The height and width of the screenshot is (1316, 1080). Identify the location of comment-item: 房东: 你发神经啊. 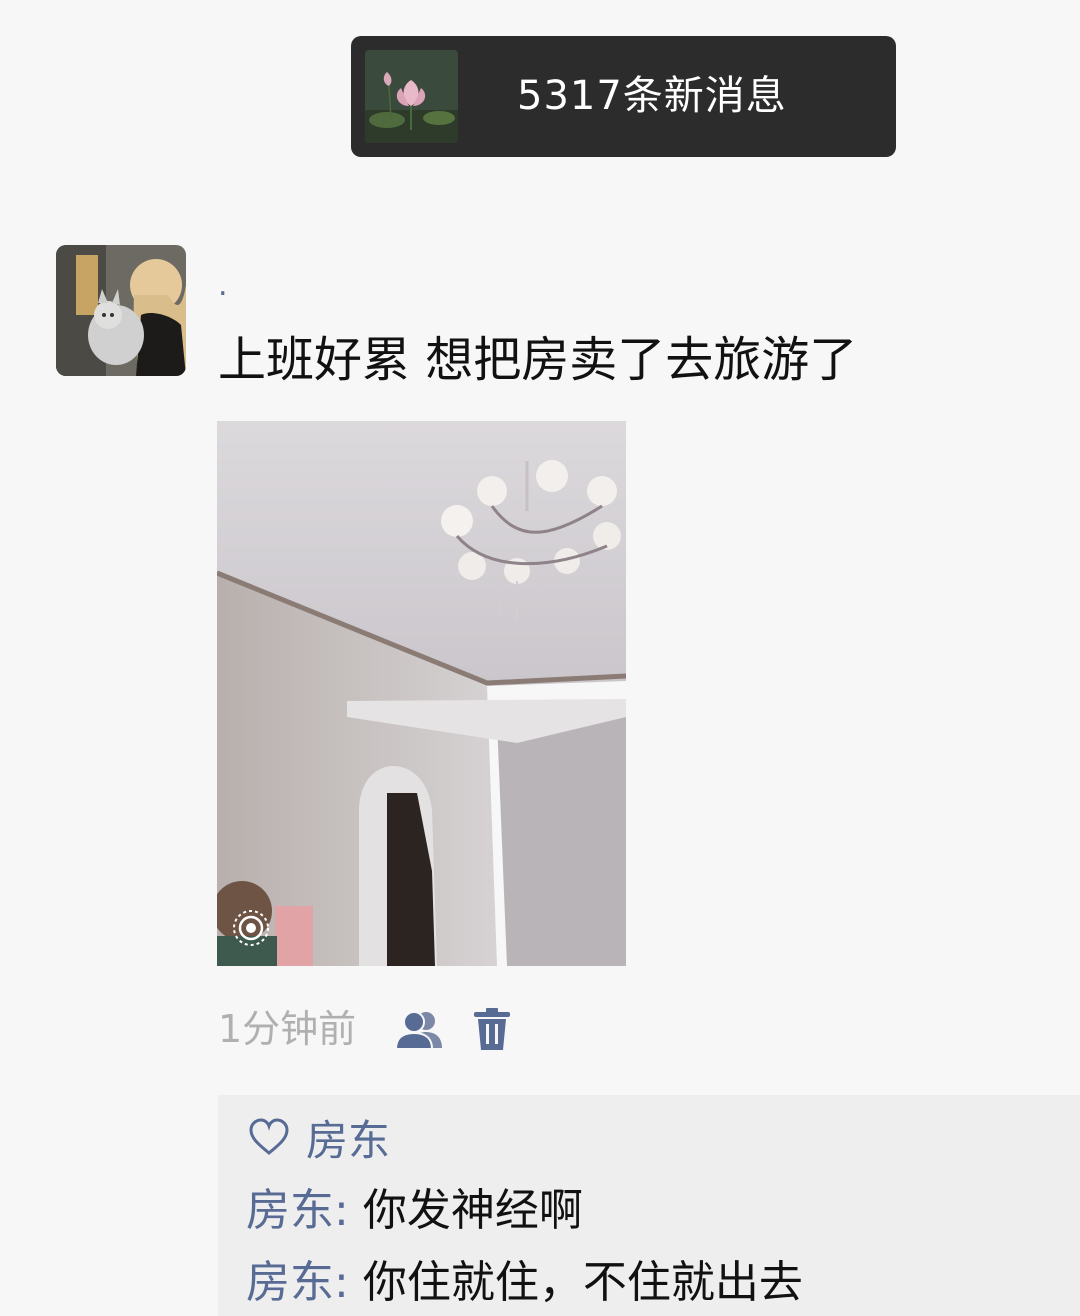
(414, 1211).